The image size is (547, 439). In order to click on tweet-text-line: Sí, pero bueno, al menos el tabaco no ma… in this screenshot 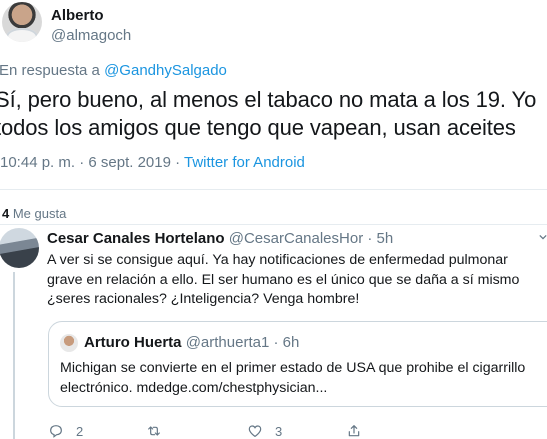, I will do `click(268, 99)`.